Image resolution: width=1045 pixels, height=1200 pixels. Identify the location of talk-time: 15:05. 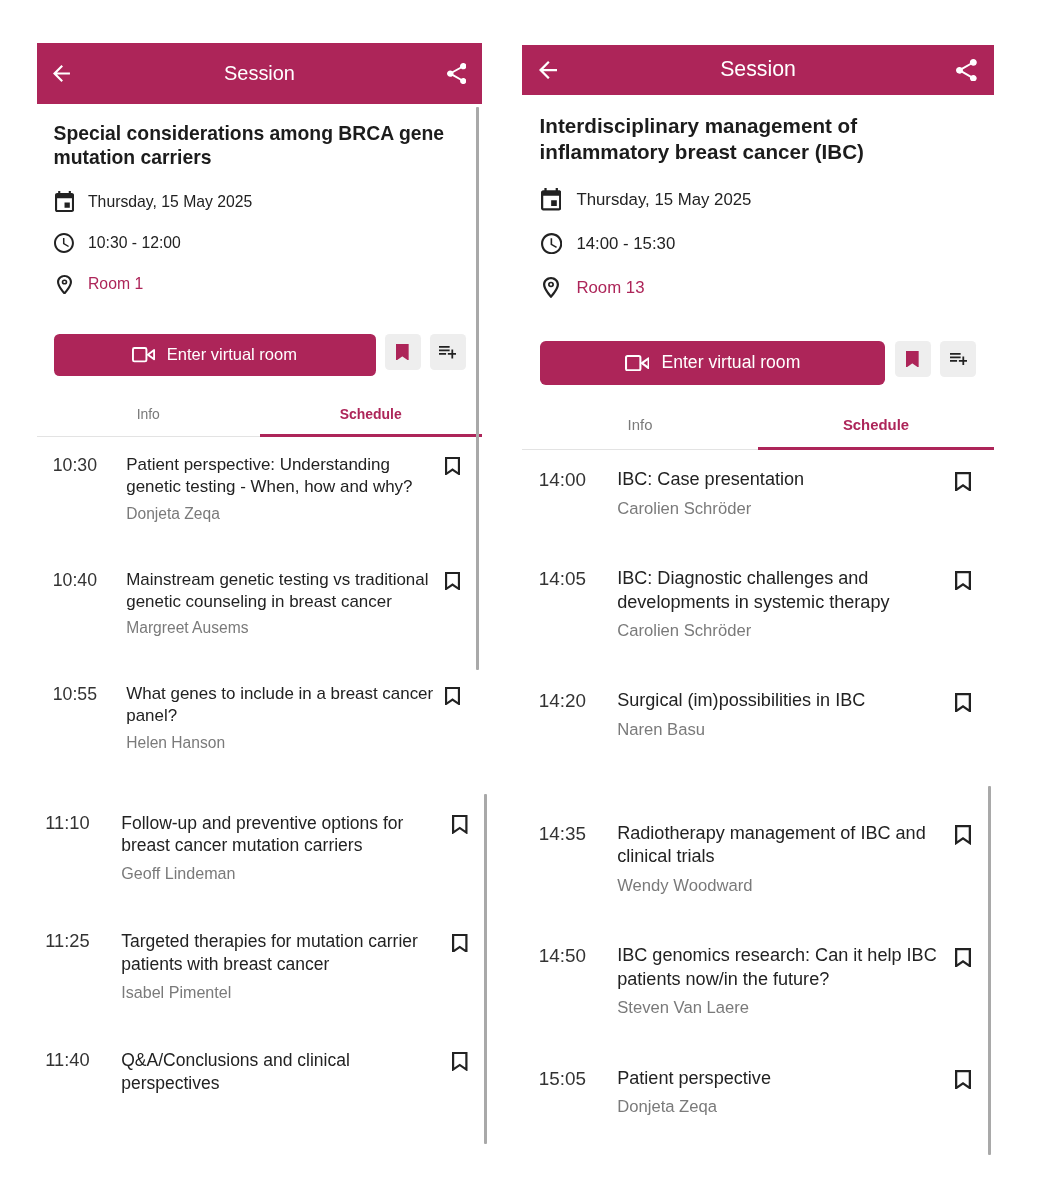
(562, 1078).